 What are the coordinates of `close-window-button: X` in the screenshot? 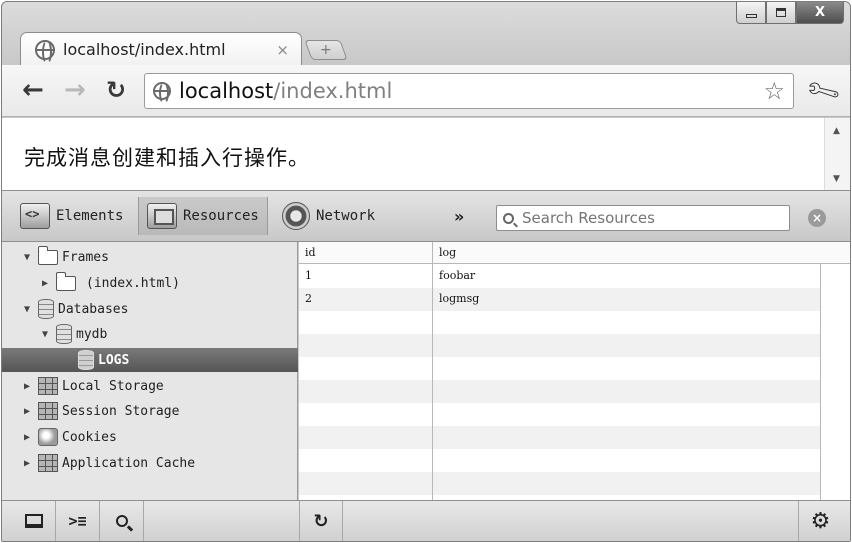 It's located at (820, 13).